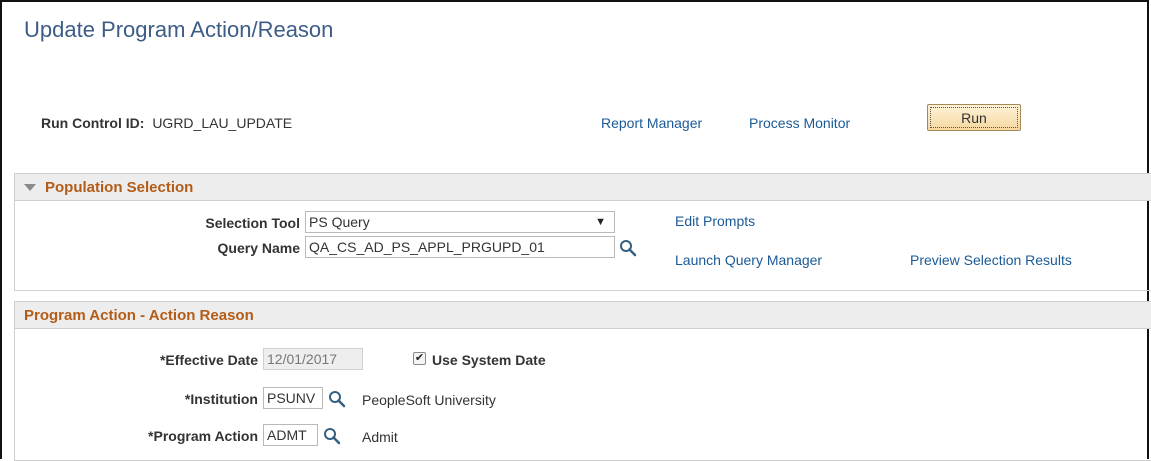  I want to click on program-action-header: Program Action - Action Reason, so click(583, 315).